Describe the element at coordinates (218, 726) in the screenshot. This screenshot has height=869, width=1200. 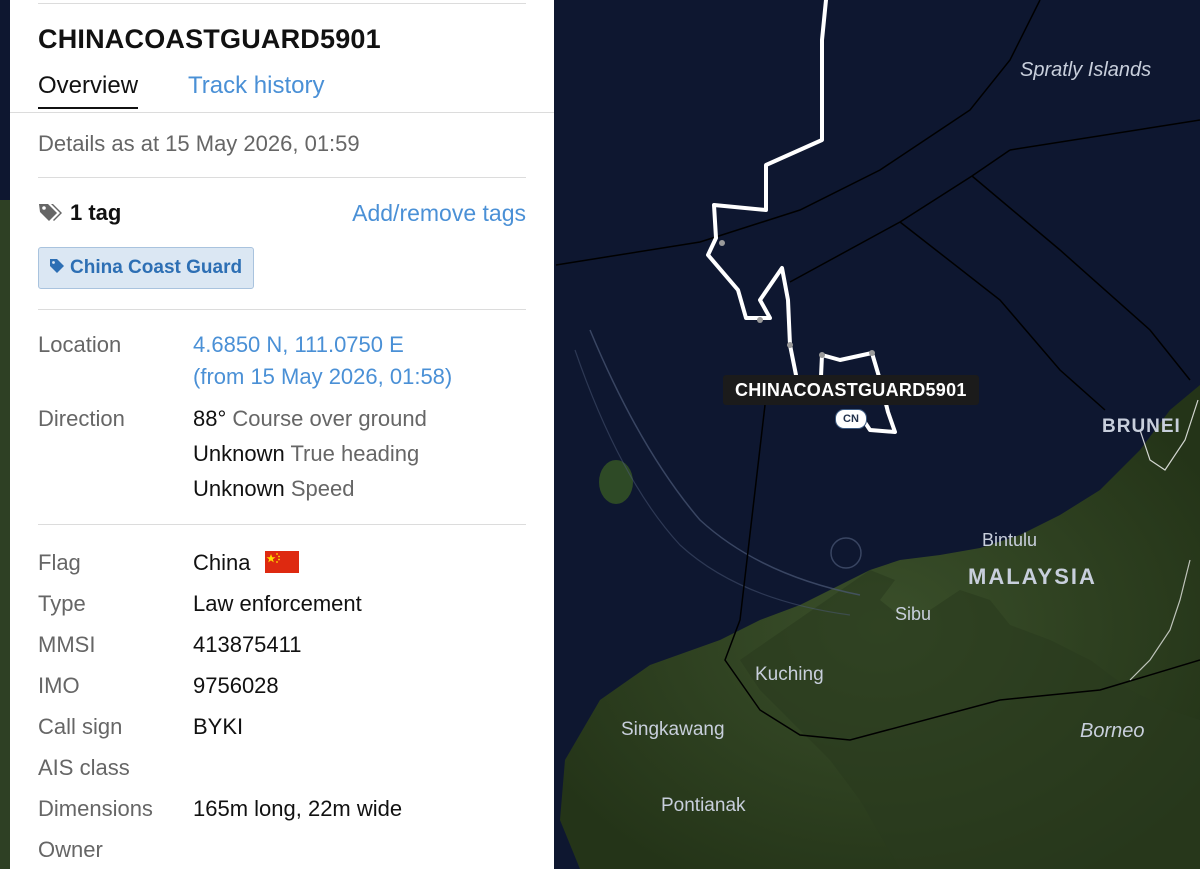
I see `call-sign-value: BYKI` at that location.